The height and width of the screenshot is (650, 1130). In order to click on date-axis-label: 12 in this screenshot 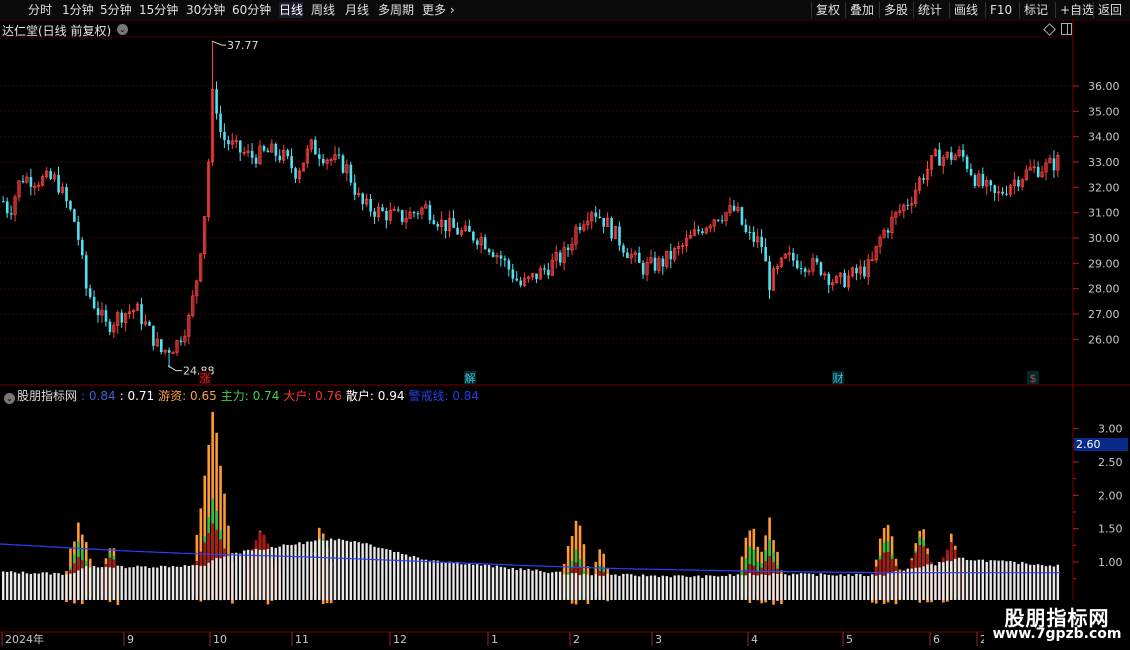, I will do `click(400, 639)`.